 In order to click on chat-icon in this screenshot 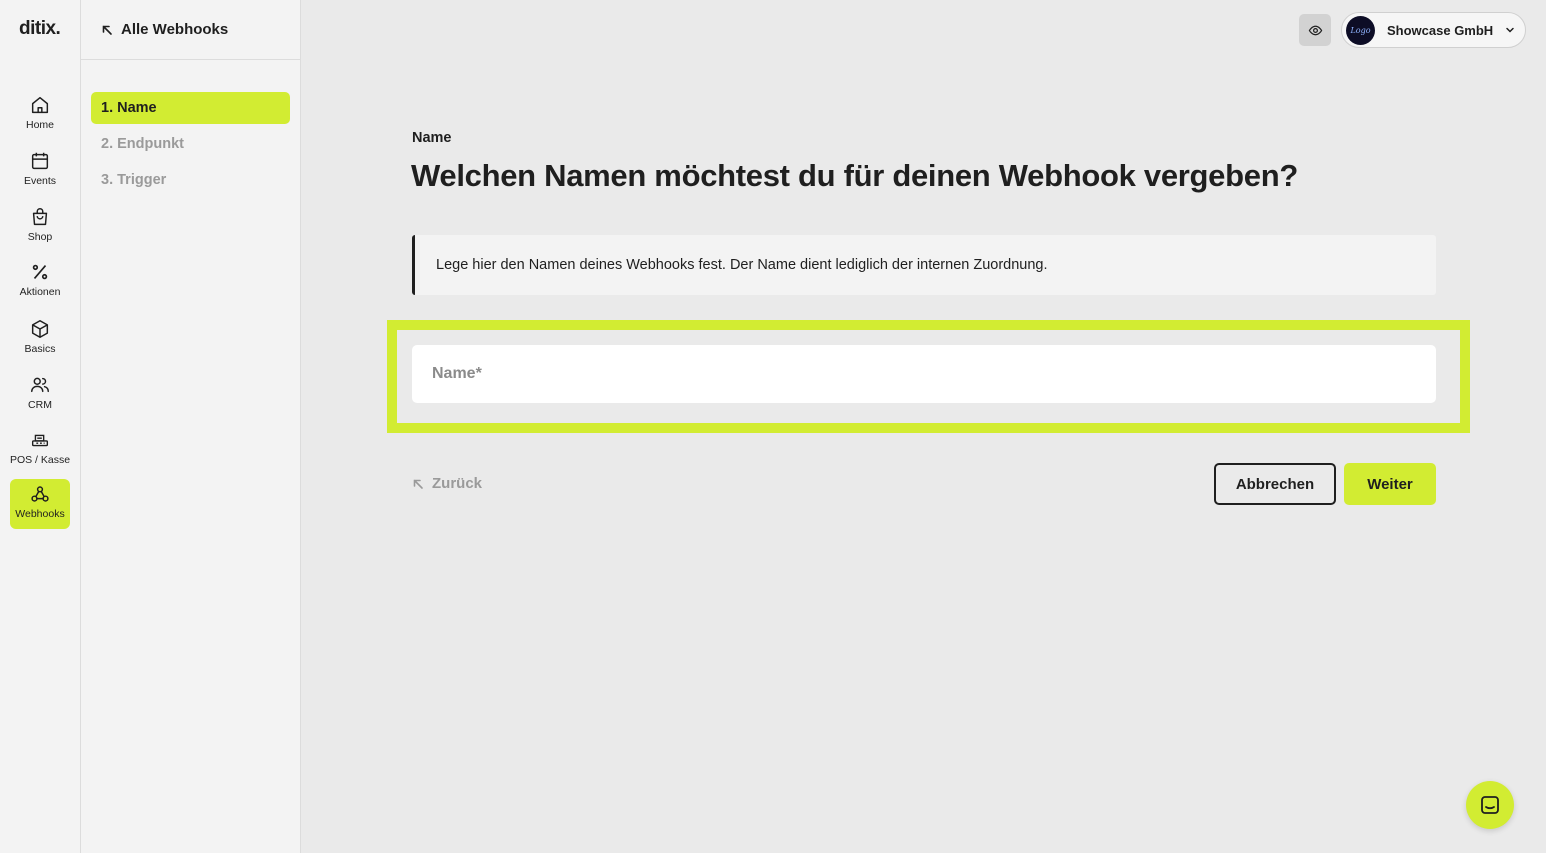, I will do `click(1490, 805)`.